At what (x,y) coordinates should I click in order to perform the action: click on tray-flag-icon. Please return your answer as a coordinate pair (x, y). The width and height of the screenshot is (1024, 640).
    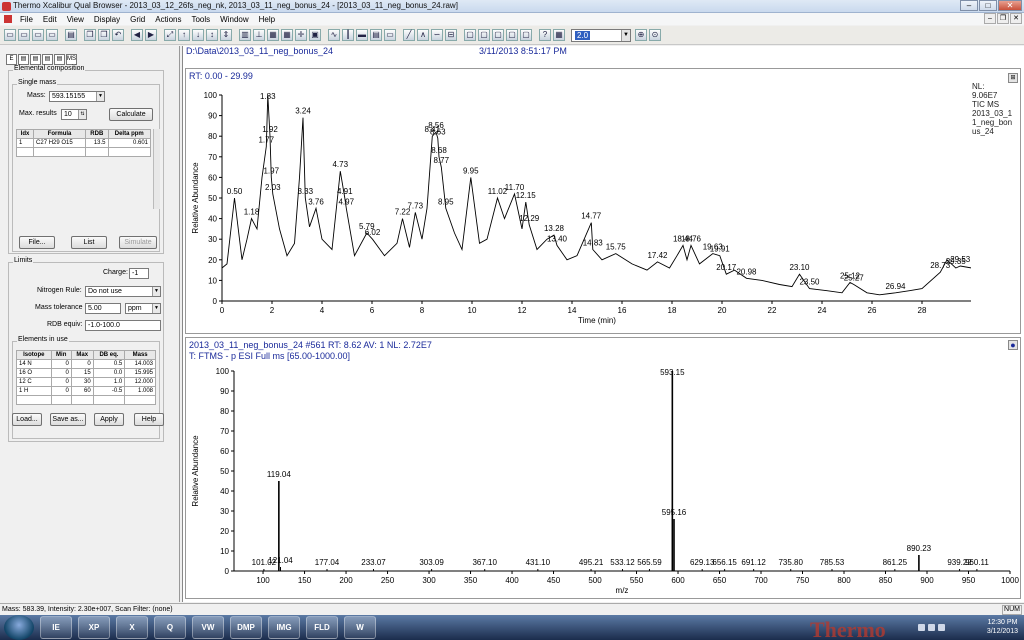
    Looking at the image, I should click on (921, 627).